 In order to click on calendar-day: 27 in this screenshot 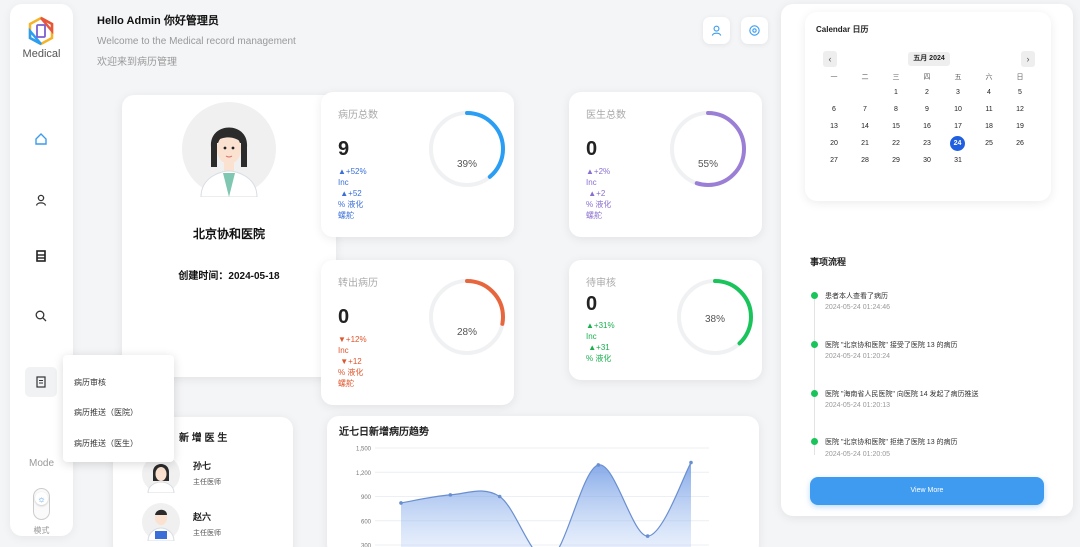, I will do `click(834, 160)`.